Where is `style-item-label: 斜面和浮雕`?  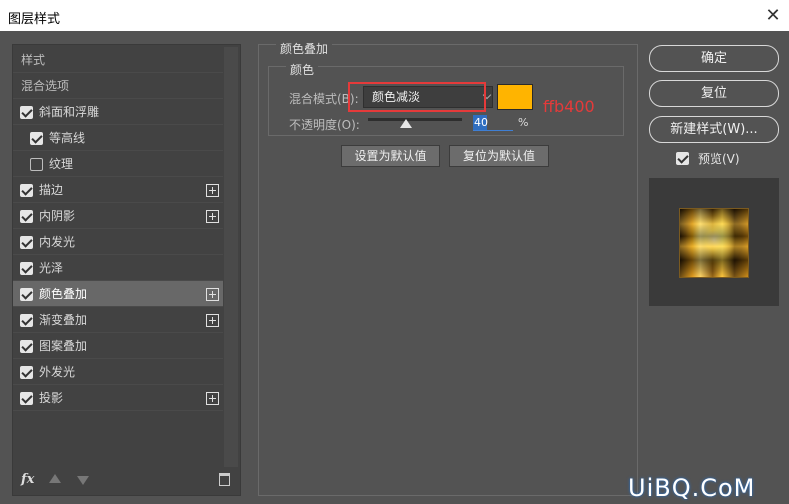
style-item-label: 斜面和浮雕 is located at coordinates (69, 112).